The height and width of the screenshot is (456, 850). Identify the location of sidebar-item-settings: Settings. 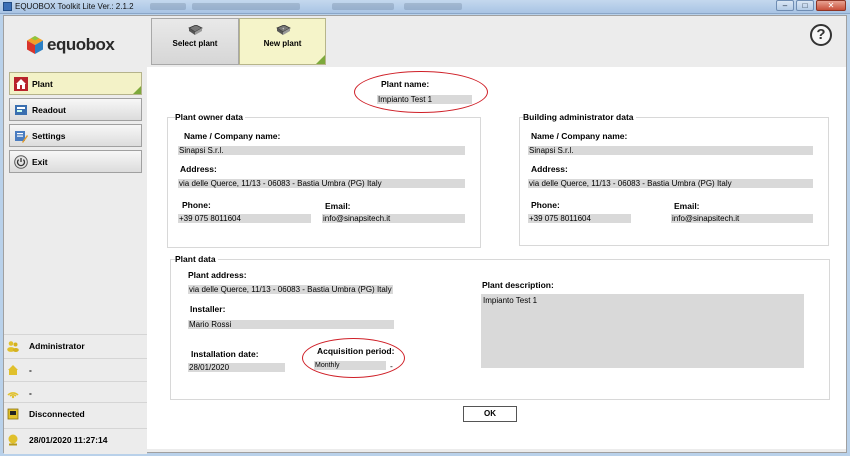
(75, 135).